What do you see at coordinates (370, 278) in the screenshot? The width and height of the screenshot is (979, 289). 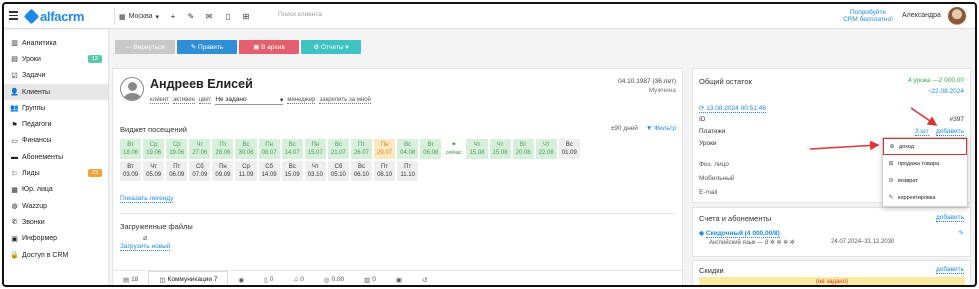 I see `tab-table: ▥ 0` at bounding box center [370, 278].